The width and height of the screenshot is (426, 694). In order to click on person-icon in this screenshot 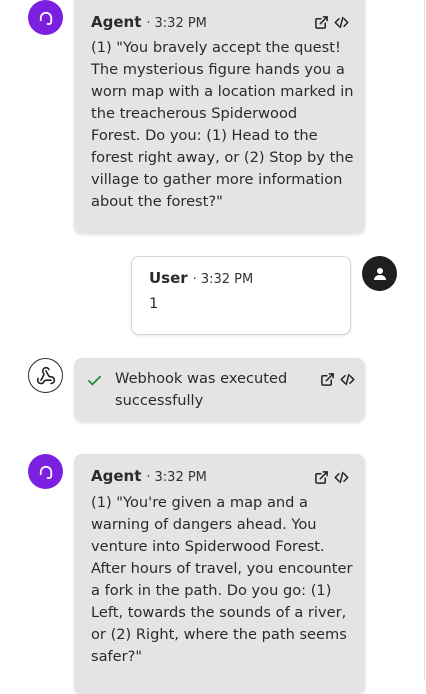, I will do `click(379, 273)`.